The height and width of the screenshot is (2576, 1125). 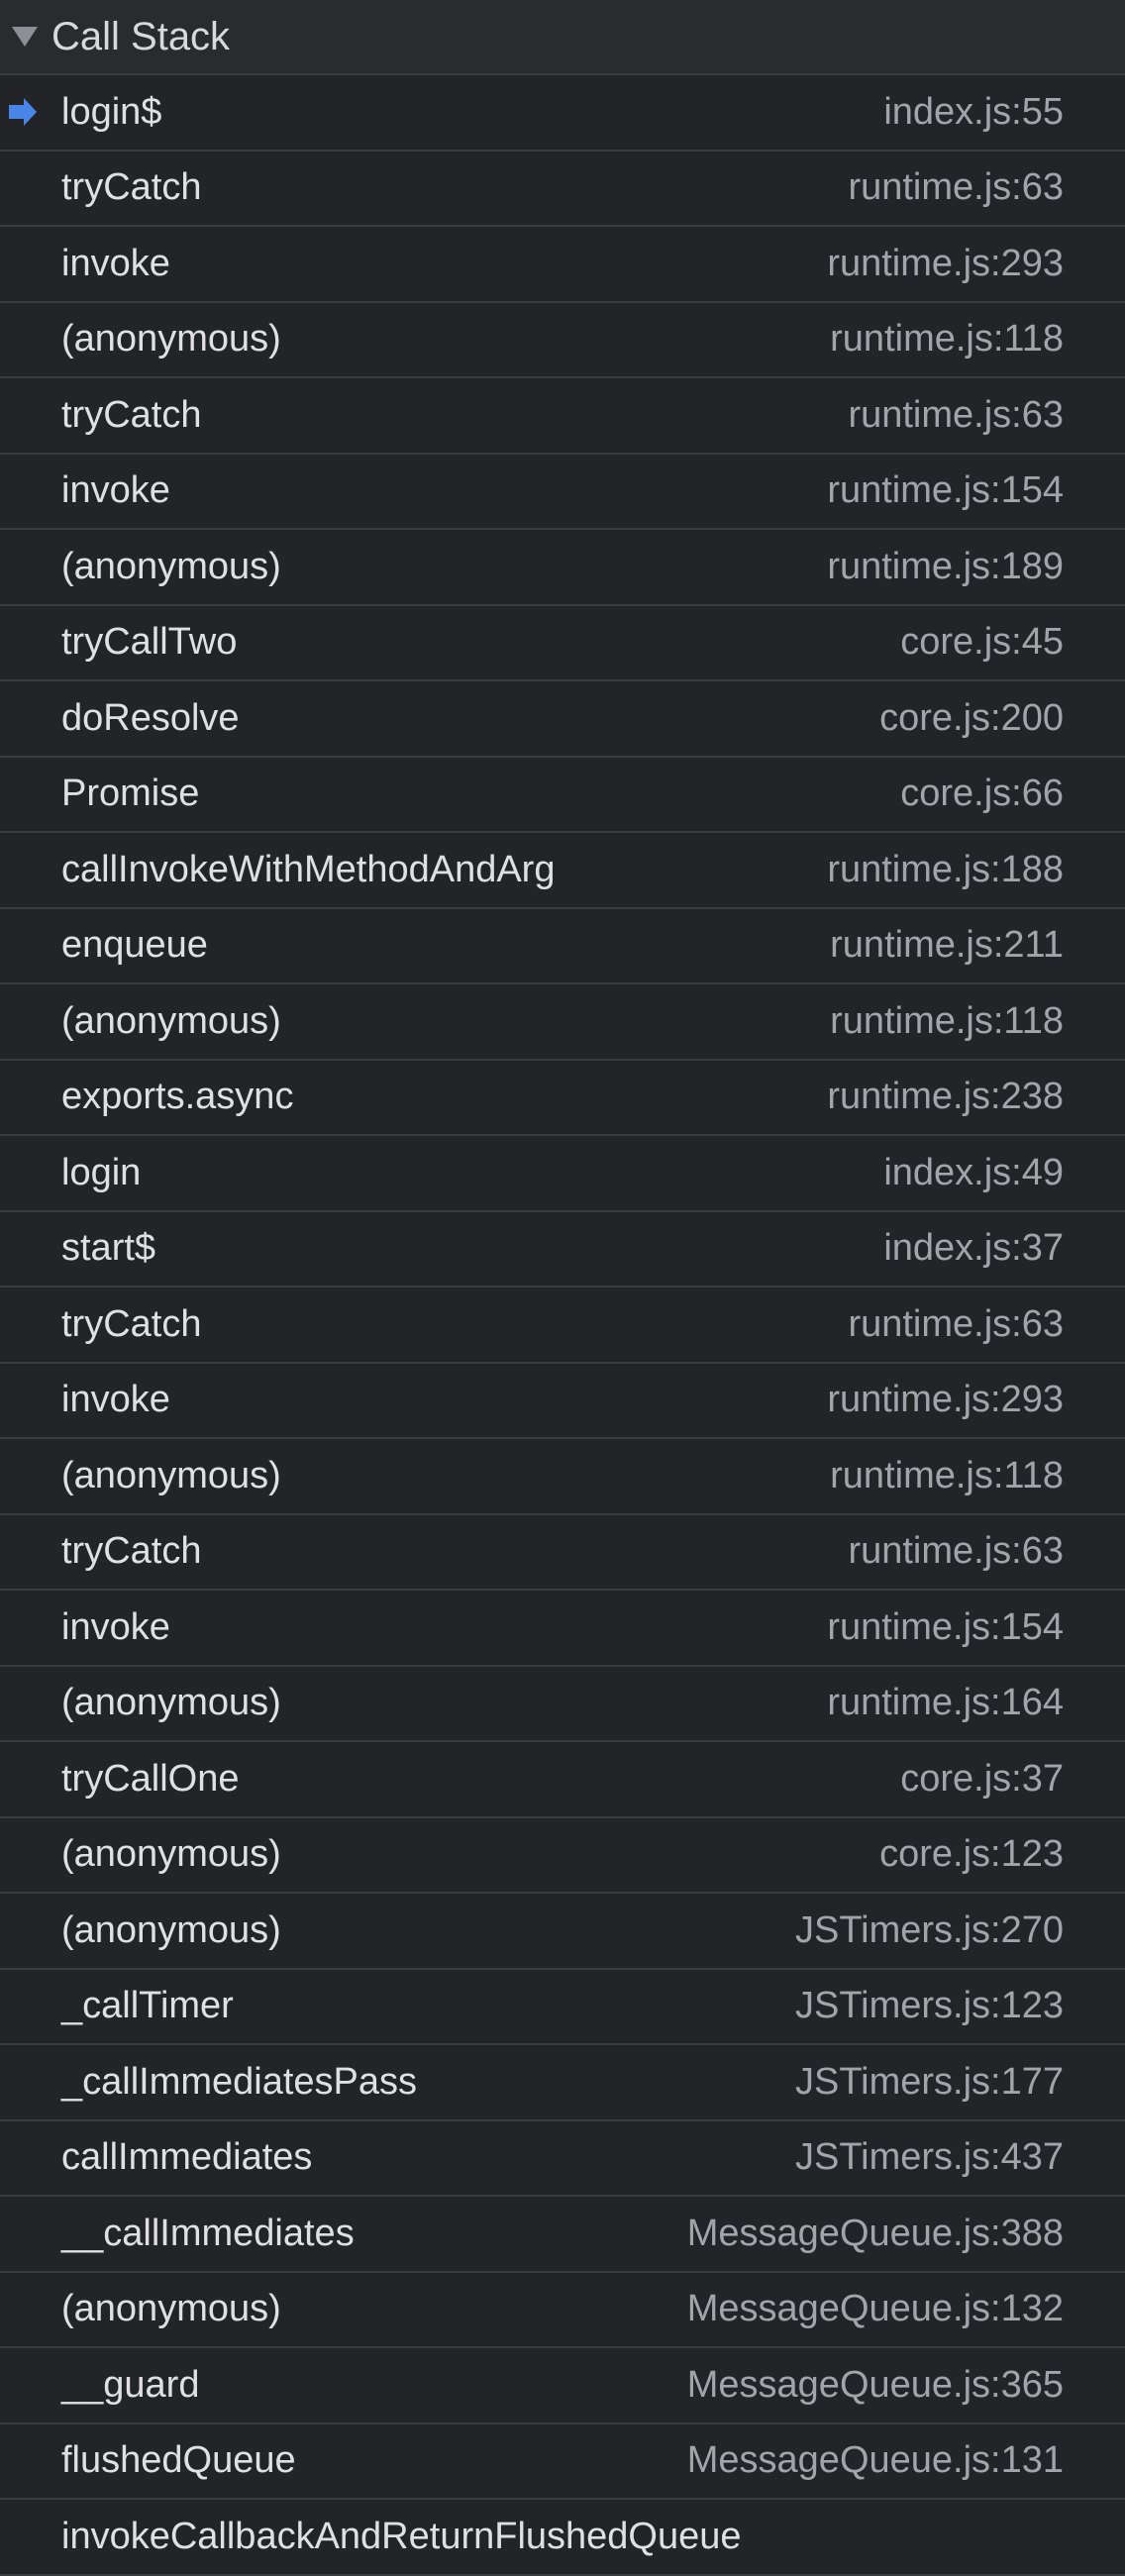 What do you see at coordinates (972, 1854) in the screenshot?
I see `frame-source-location: core.js:123` at bounding box center [972, 1854].